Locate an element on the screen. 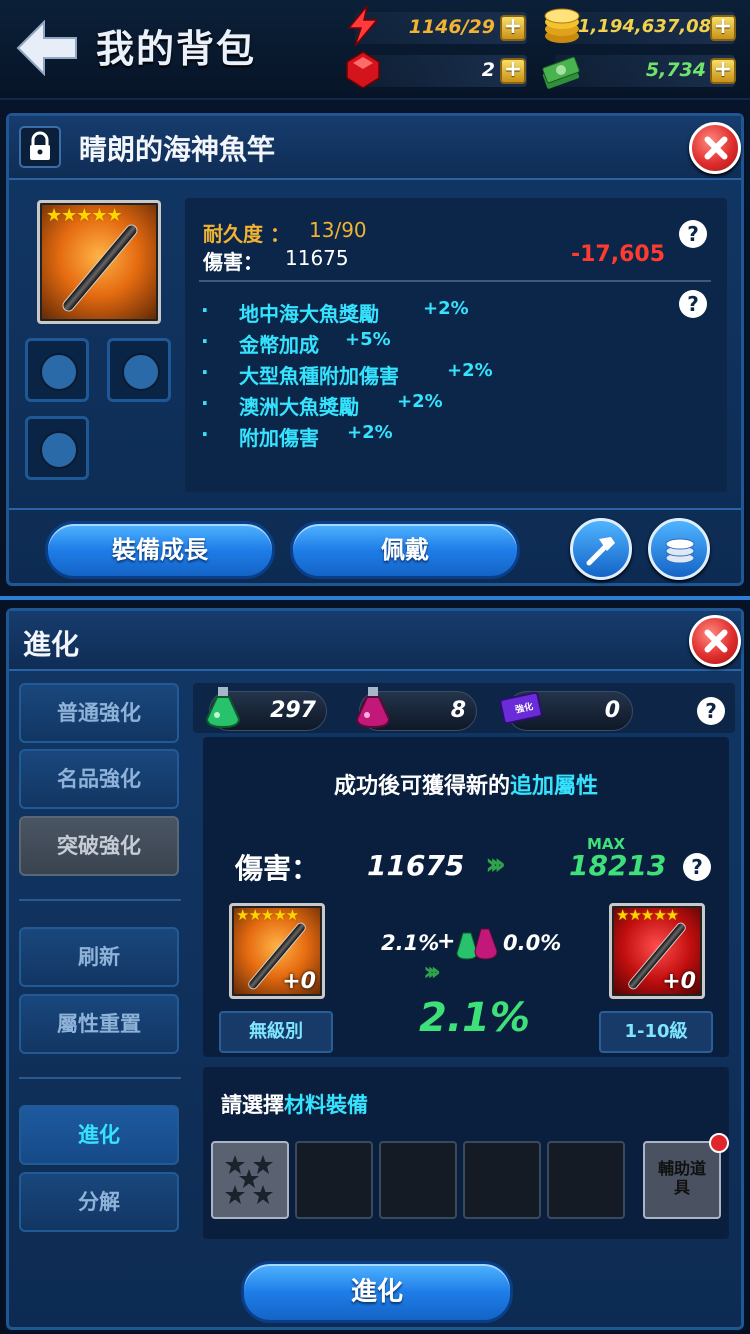 The height and width of the screenshot is (1334, 750). evolved-item-stars: ★★★★★ is located at coordinates (647, 915).